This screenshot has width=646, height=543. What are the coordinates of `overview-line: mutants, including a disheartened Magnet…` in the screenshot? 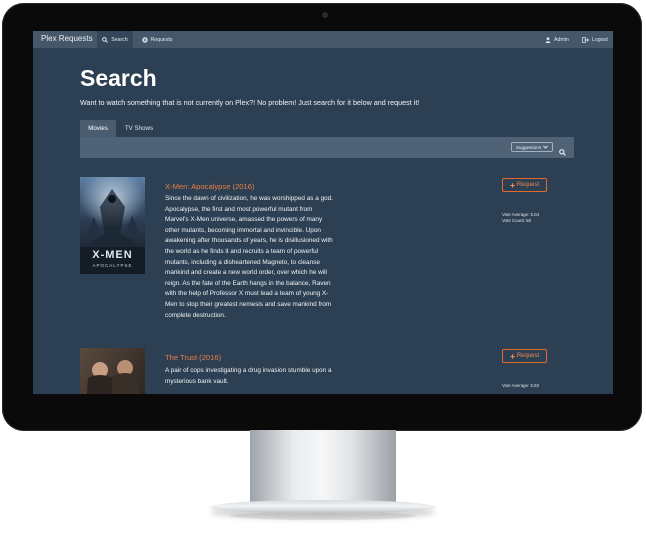 It's located at (242, 262).